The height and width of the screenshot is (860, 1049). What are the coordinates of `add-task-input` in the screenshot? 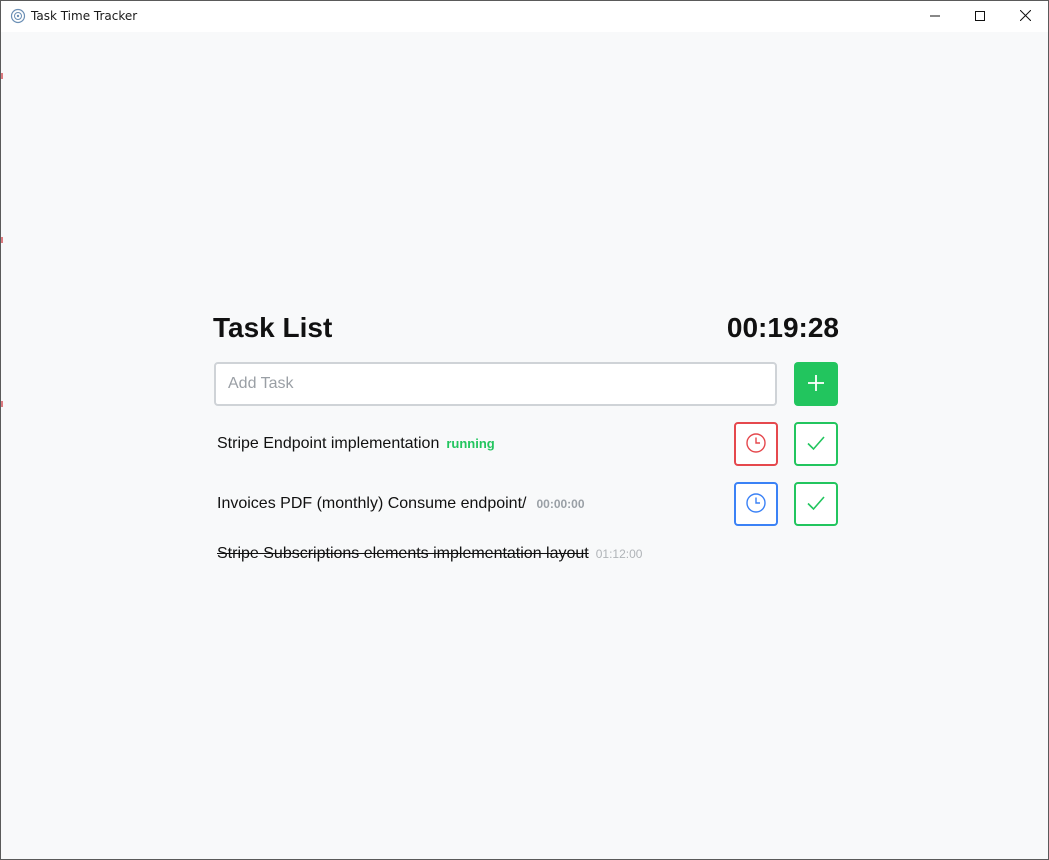 It's located at (495, 384).